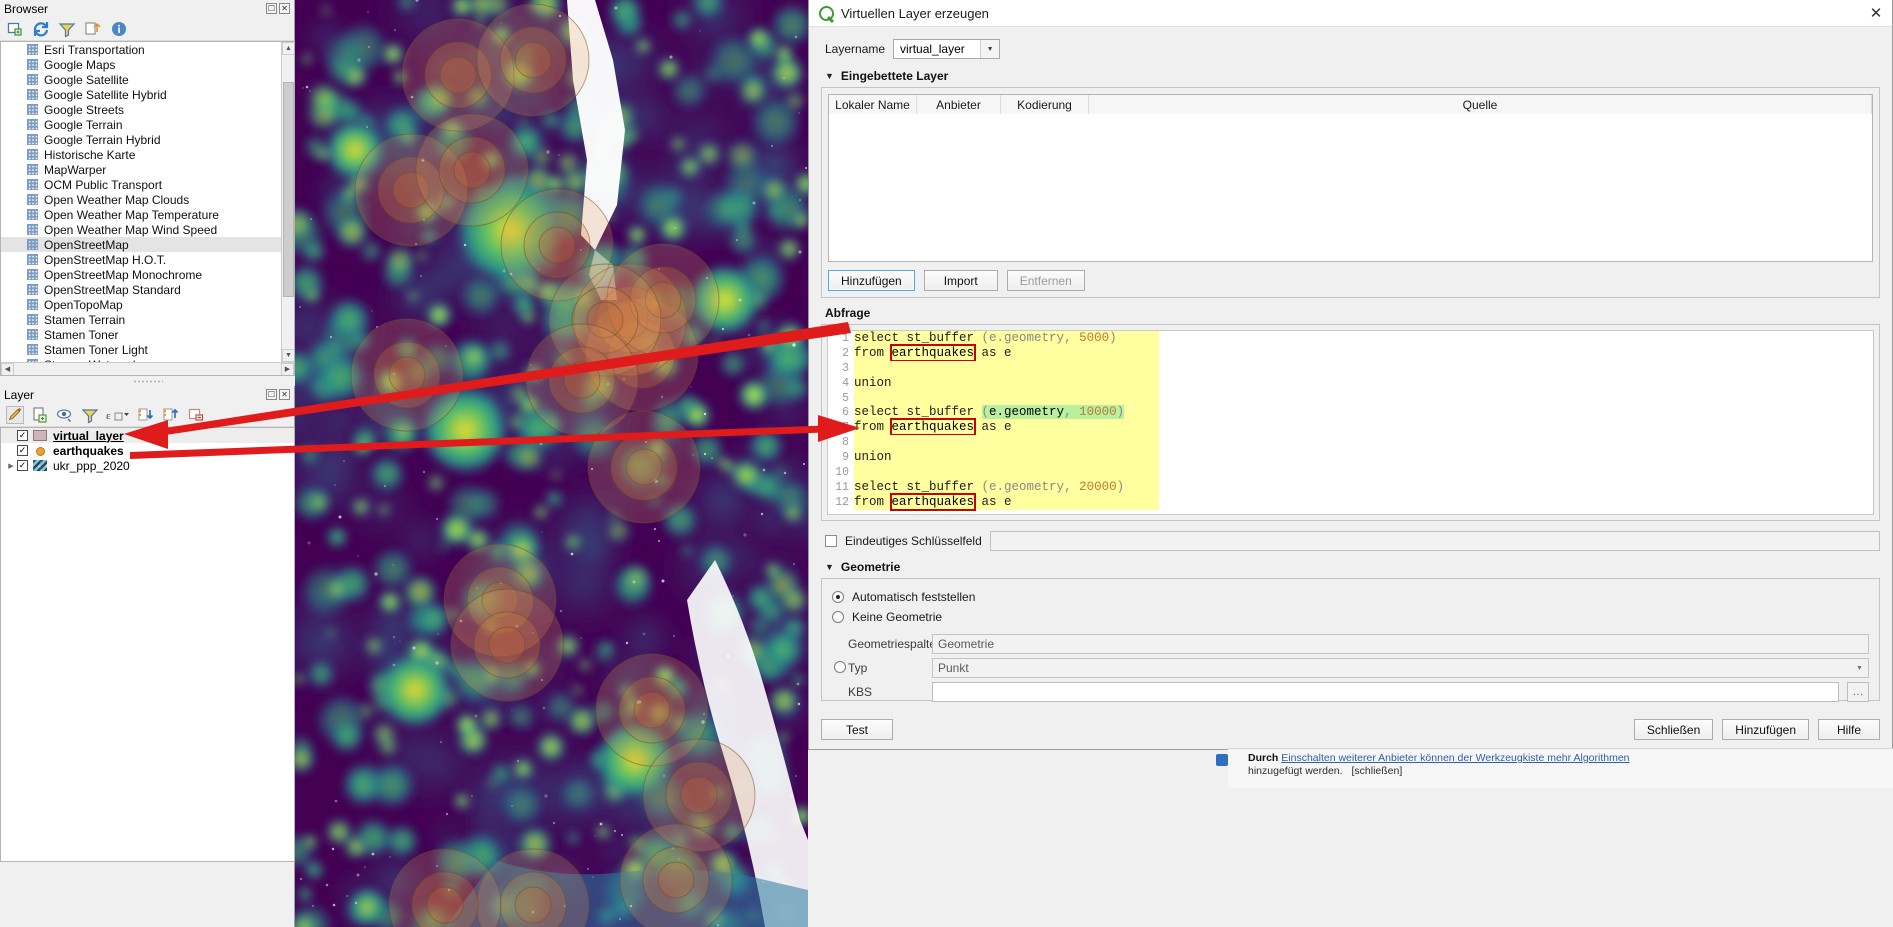 This screenshot has width=1893, height=927. I want to click on expression-filter-icon: ε, so click(118, 415).